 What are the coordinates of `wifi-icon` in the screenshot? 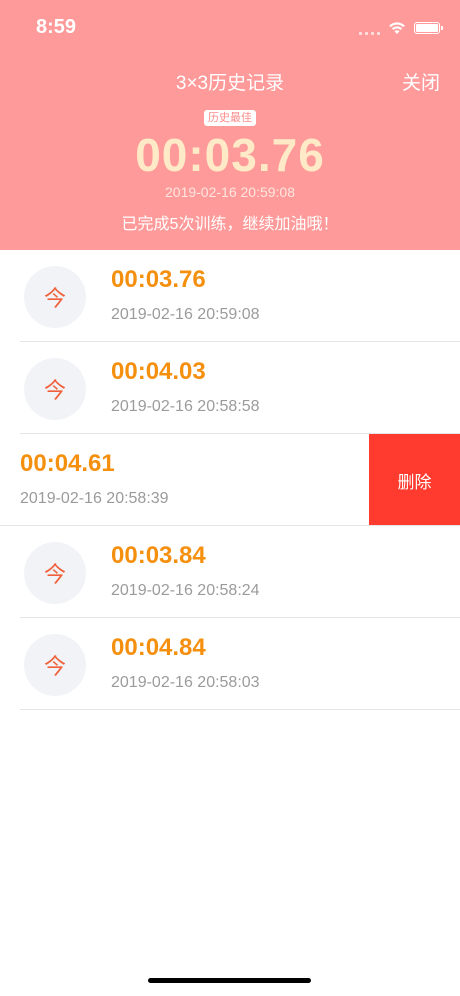 It's located at (397, 28).